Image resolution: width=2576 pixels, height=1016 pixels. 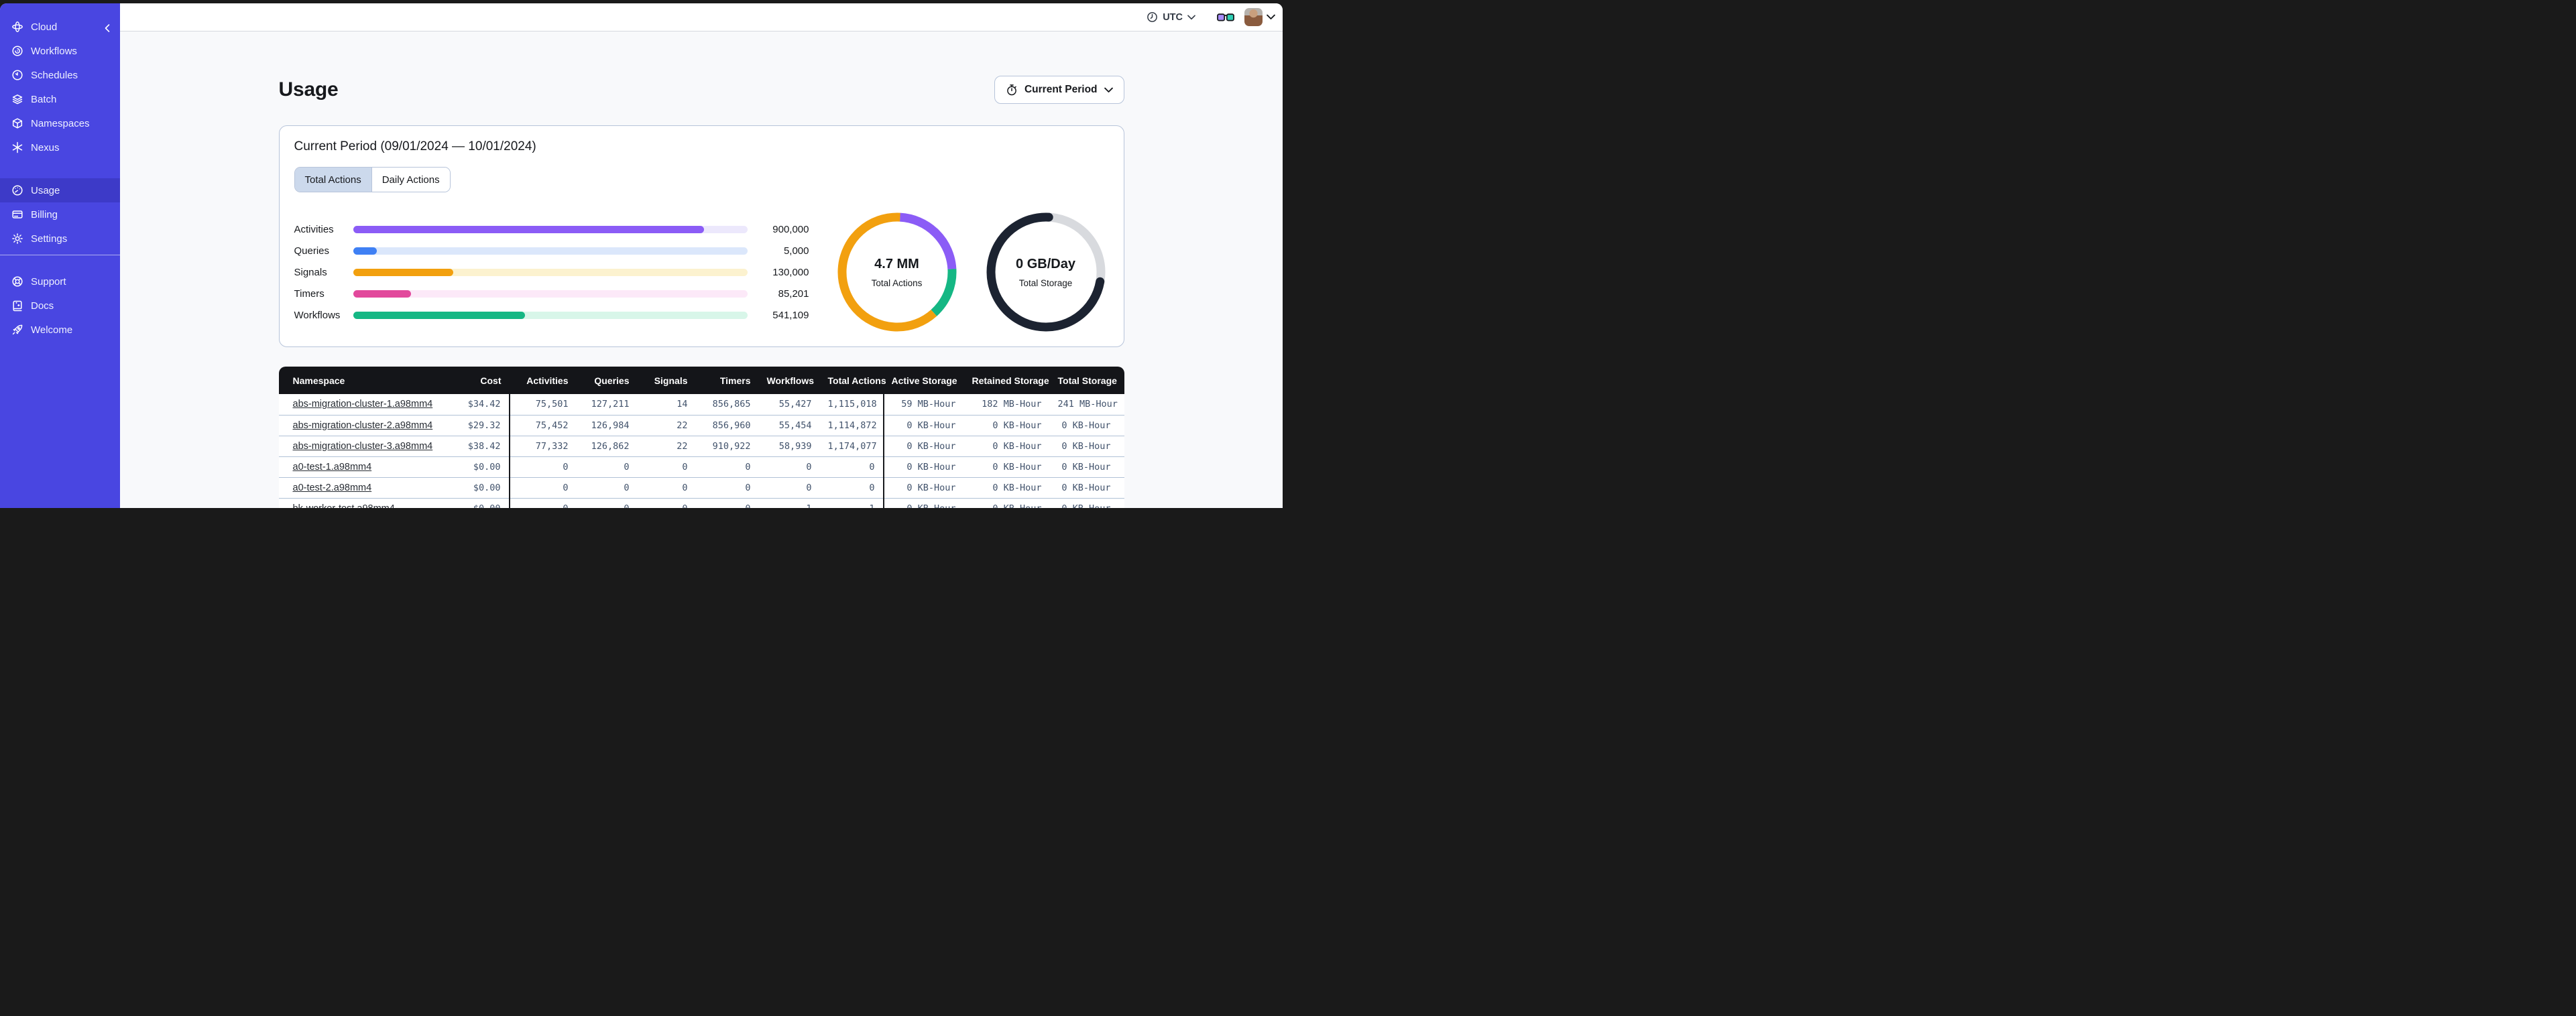 What do you see at coordinates (542, 425) in the screenshot?
I see `cell-activities: 75,452` at bounding box center [542, 425].